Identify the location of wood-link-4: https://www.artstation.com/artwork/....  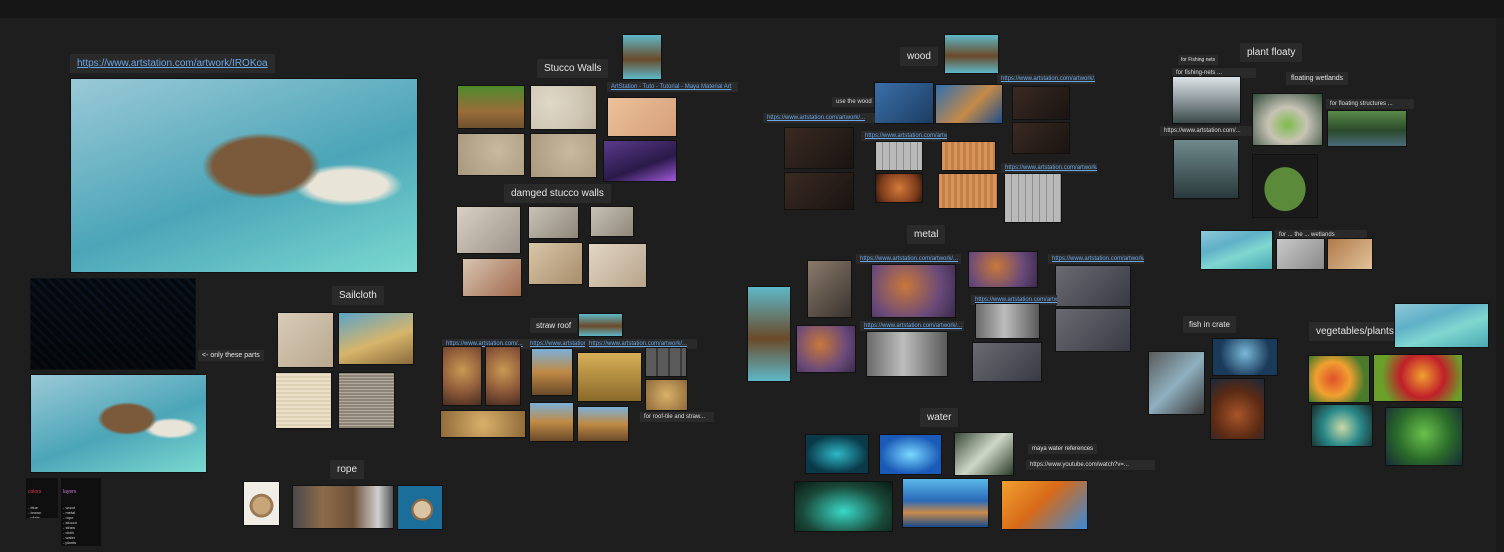
(904, 136).